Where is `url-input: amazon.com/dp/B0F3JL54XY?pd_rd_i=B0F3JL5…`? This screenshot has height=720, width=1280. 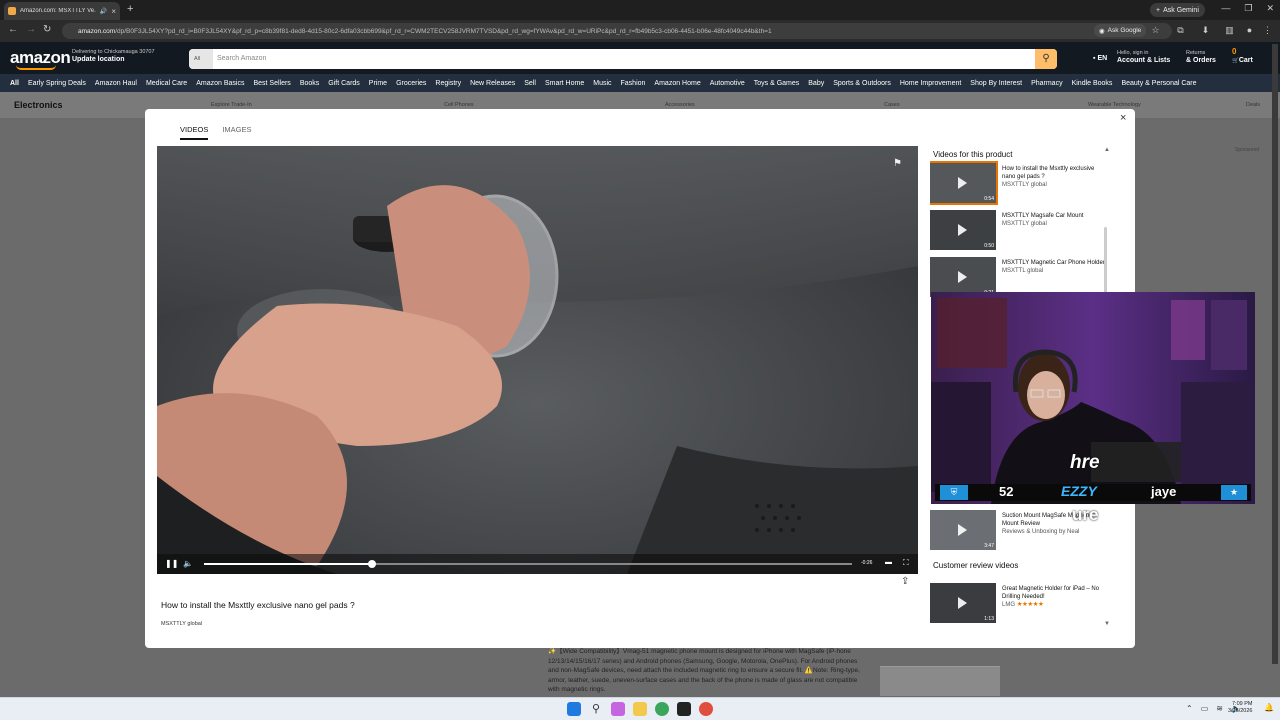
url-input: amazon.com/dp/B0F3JL54XY?pd_rd_i=B0F3JL5… is located at coordinates (617, 31).